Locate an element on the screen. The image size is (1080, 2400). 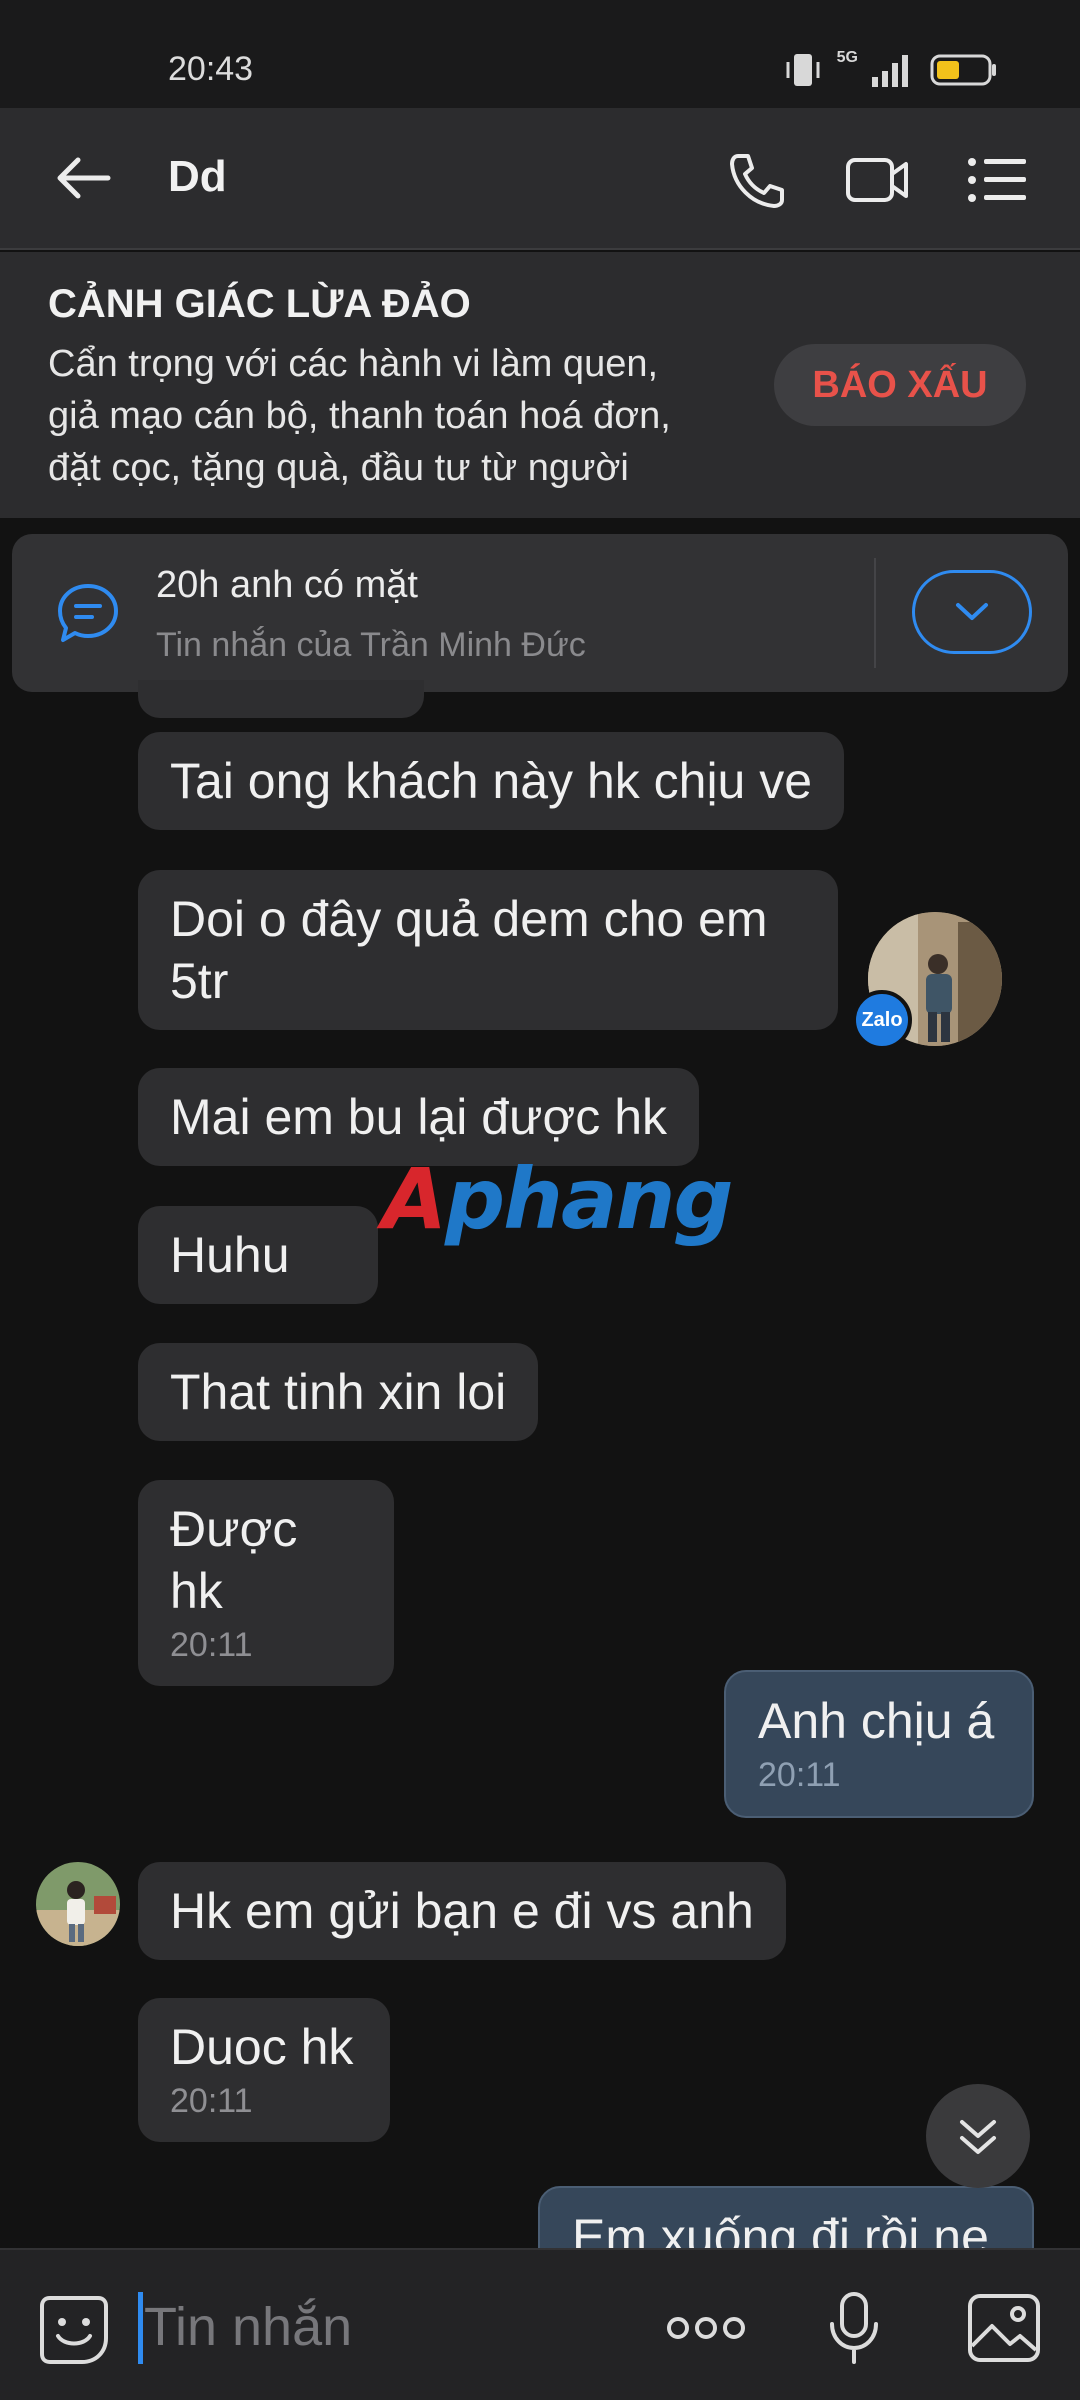
signal-icon is located at coordinates (890, 71).